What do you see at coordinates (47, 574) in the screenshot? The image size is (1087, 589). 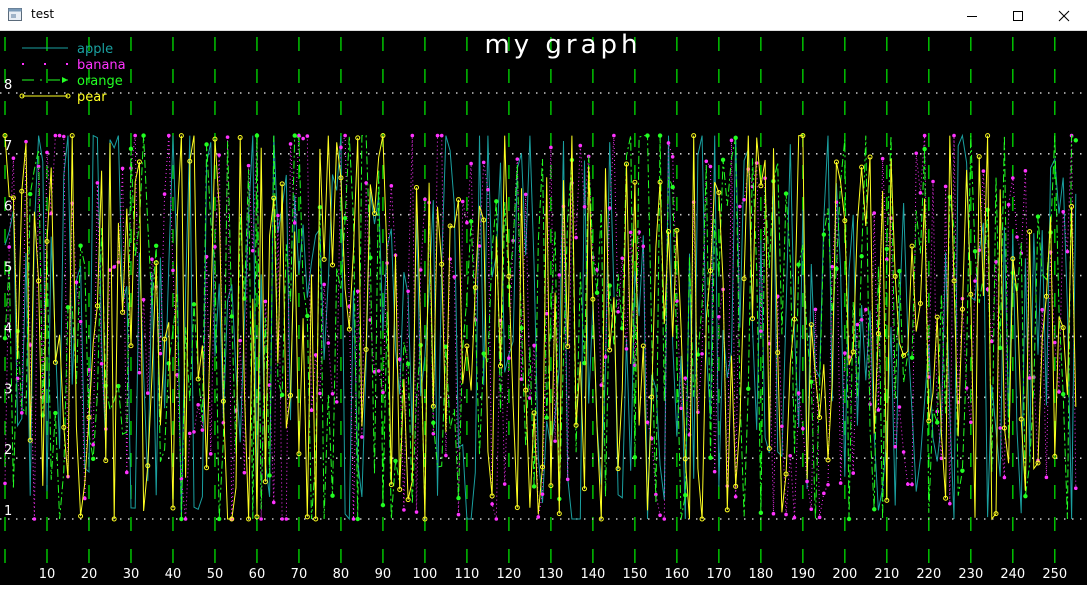 I see `x-tick-label: 10` at bounding box center [47, 574].